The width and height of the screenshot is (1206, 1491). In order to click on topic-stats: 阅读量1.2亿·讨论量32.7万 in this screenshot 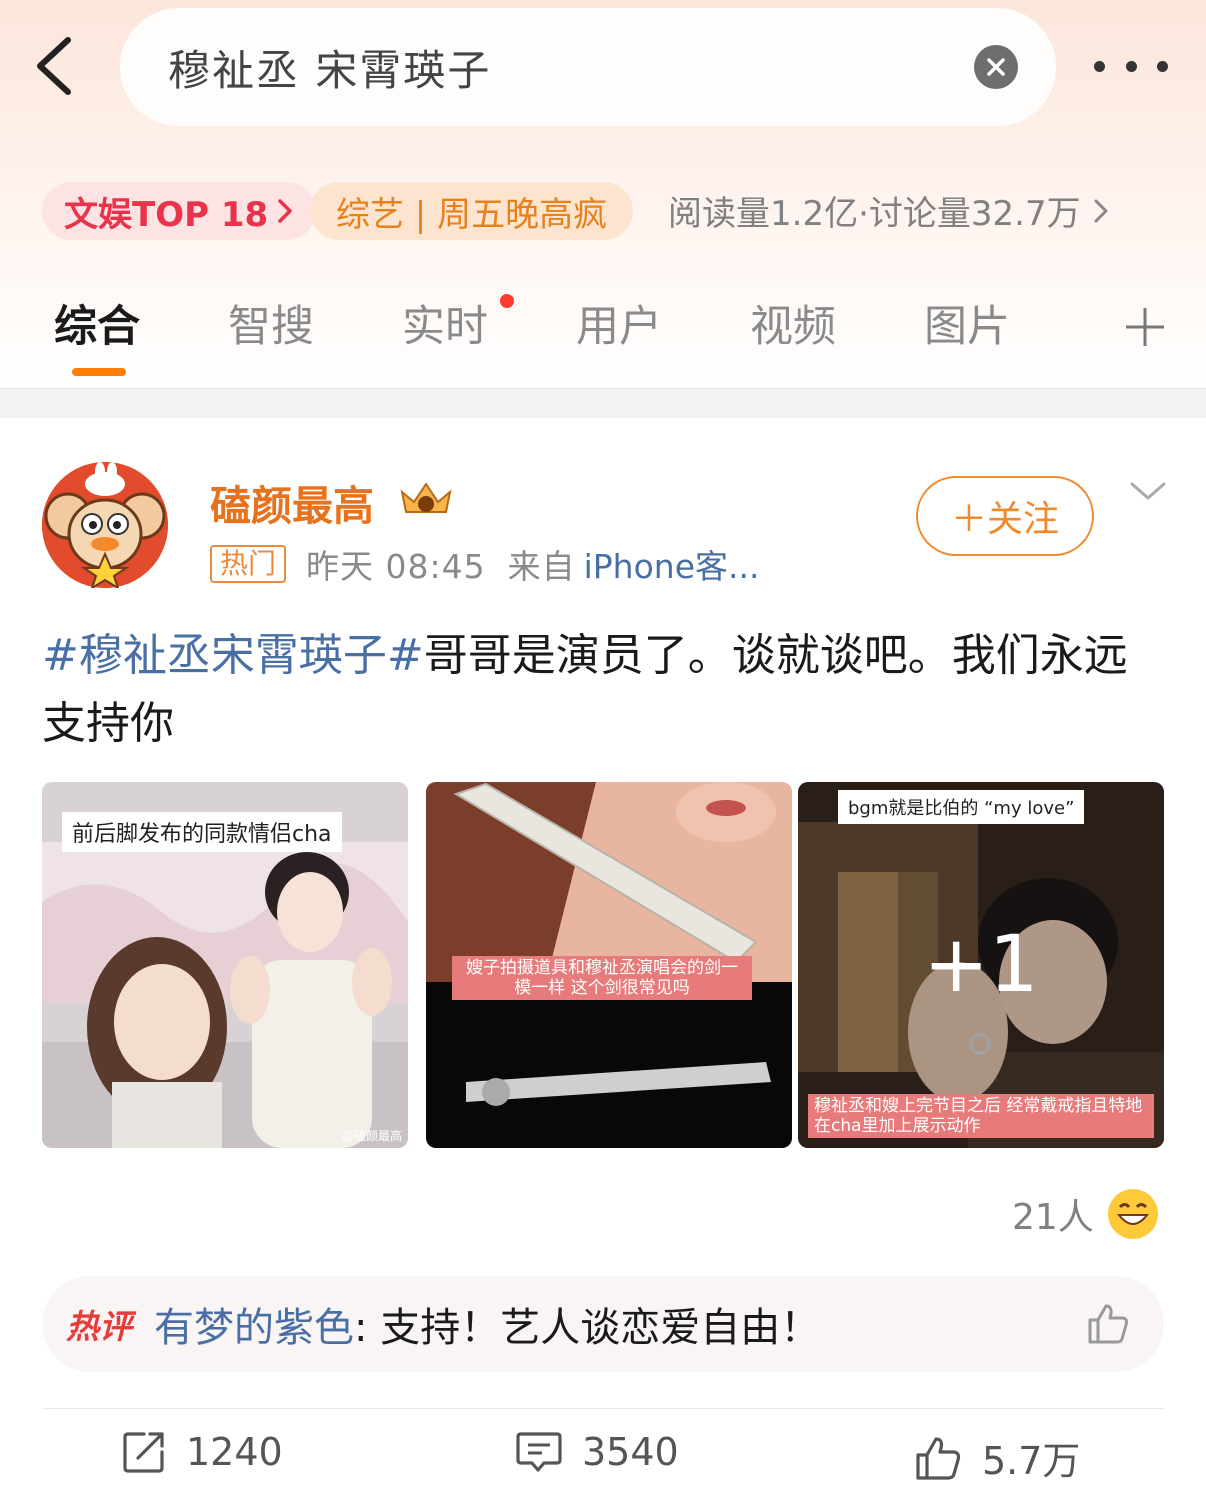, I will do `click(889, 210)`.